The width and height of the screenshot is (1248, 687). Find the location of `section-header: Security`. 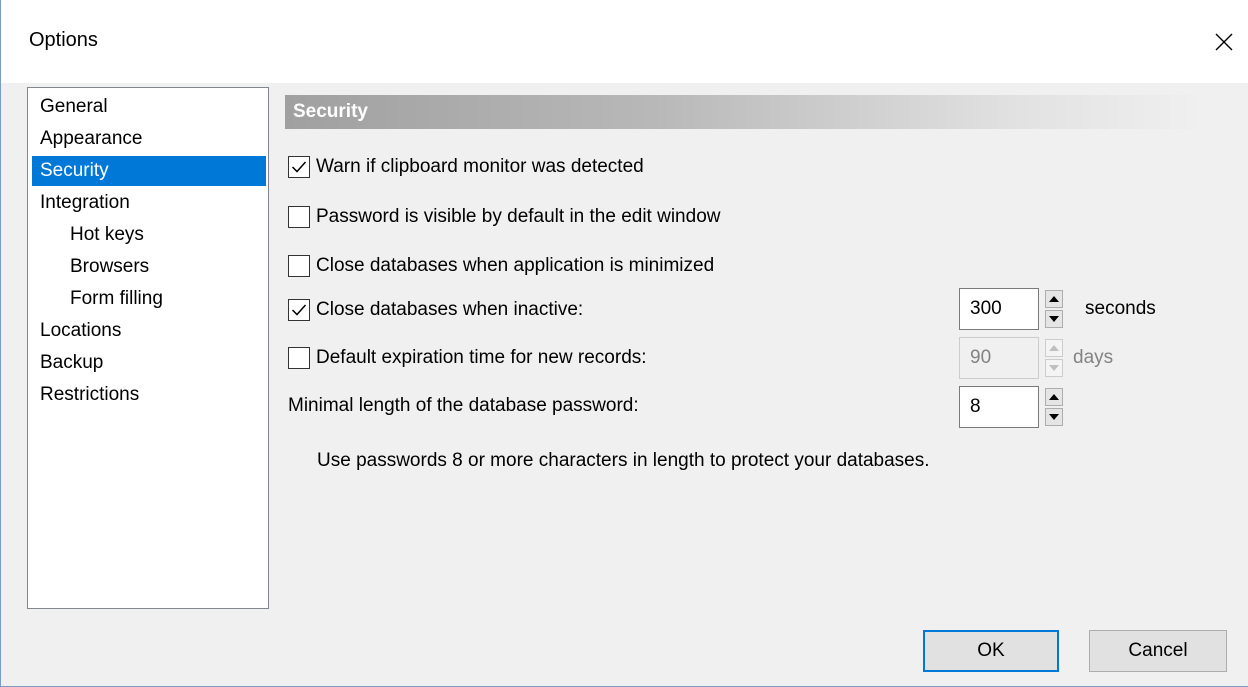

section-header: Security is located at coordinates (745, 112).